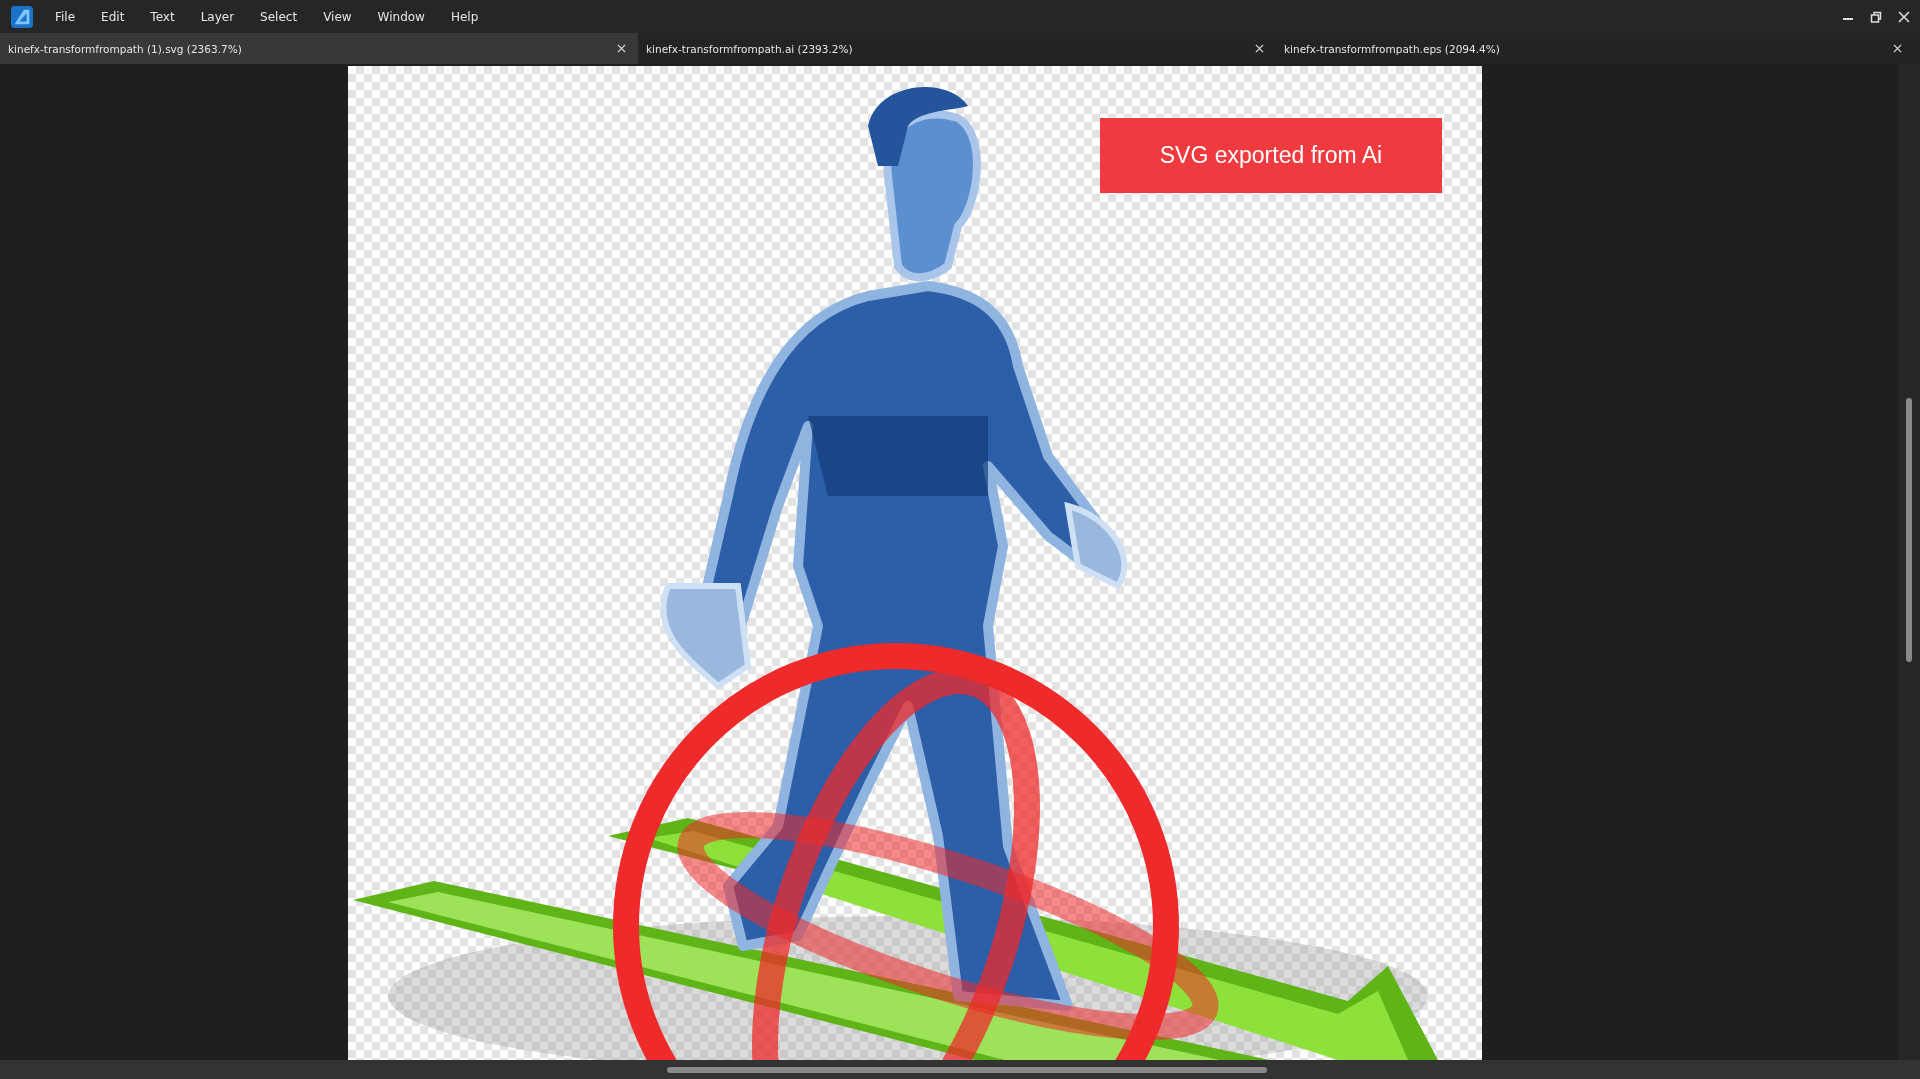 The image size is (1920, 1079). I want to click on app-logo-icon, so click(22, 16).